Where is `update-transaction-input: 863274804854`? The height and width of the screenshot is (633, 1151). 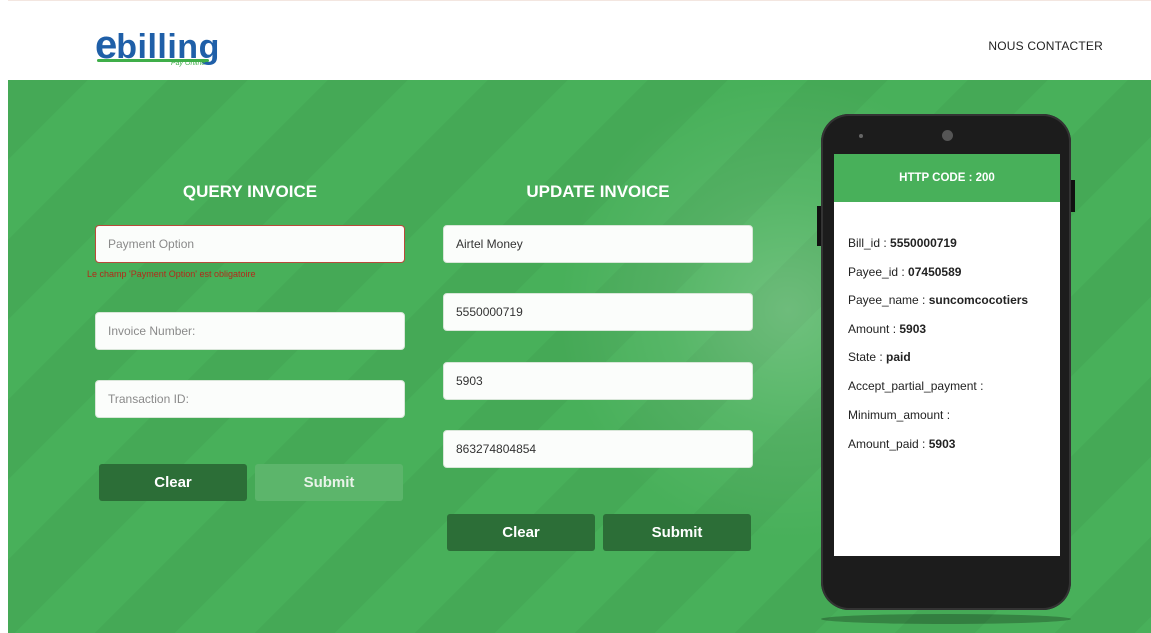 update-transaction-input: 863274804854 is located at coordinates (598, 449).